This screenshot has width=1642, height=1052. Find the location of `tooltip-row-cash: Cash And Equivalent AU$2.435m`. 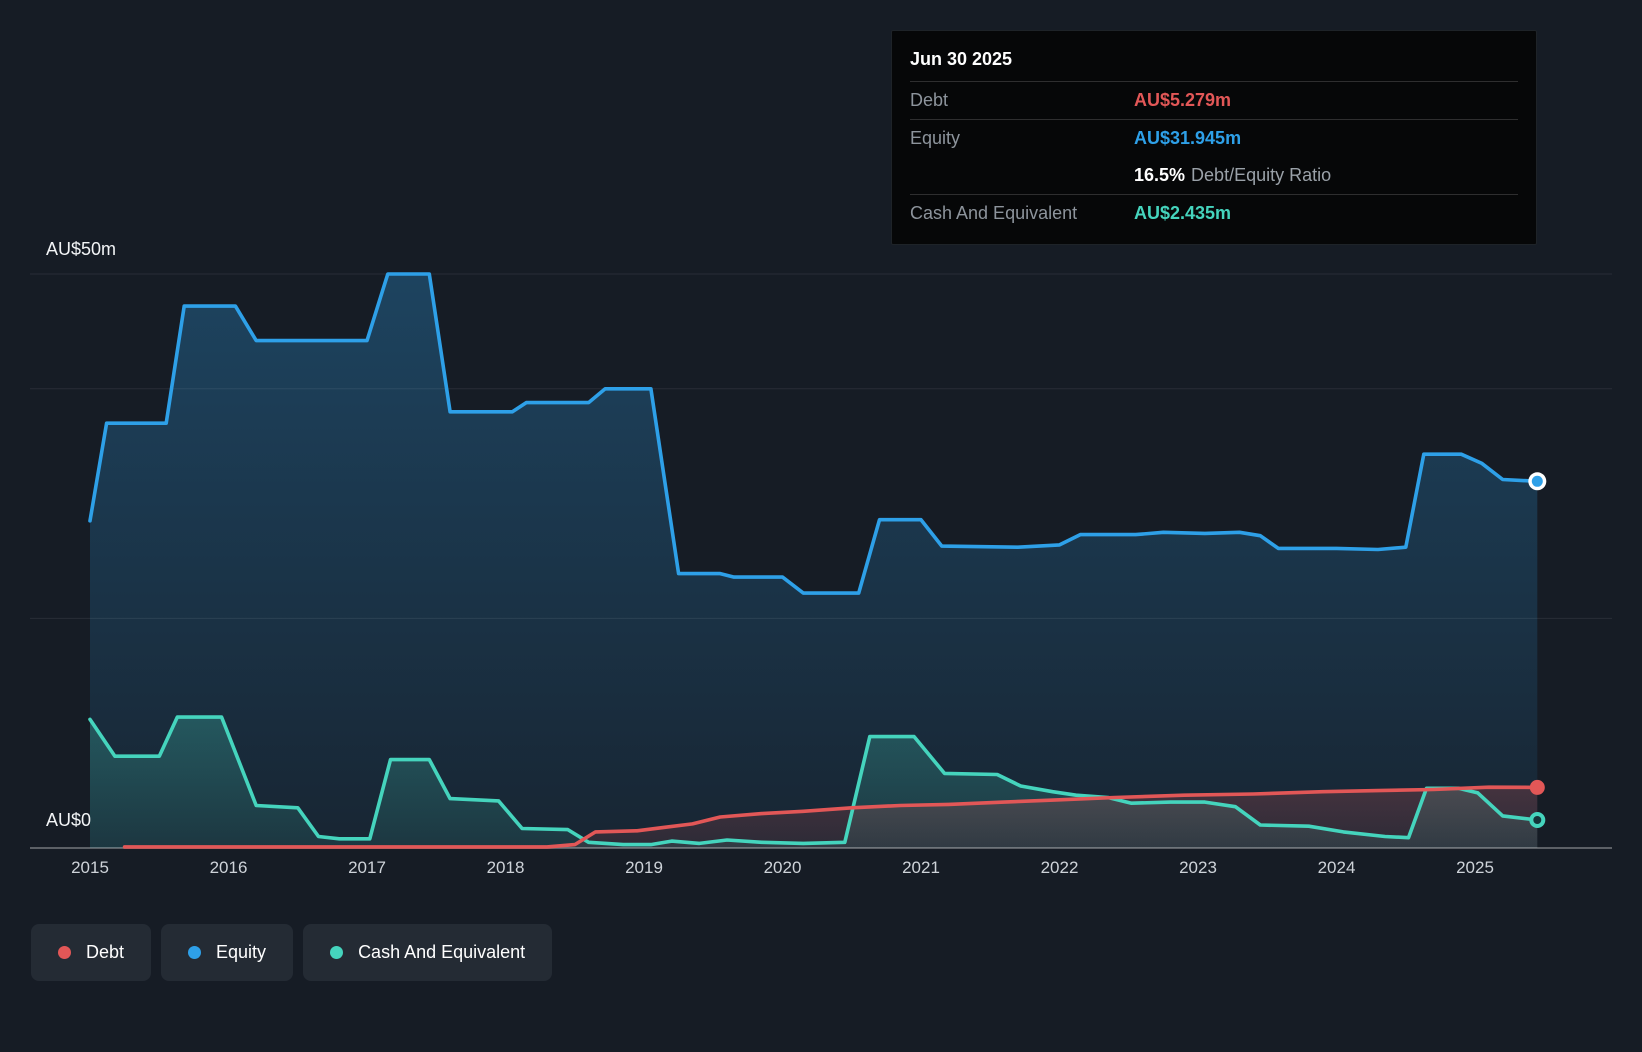

tooltip-row-cash: Cash And Equivalent AU$2.435m is located at coordinates (1214, 213).